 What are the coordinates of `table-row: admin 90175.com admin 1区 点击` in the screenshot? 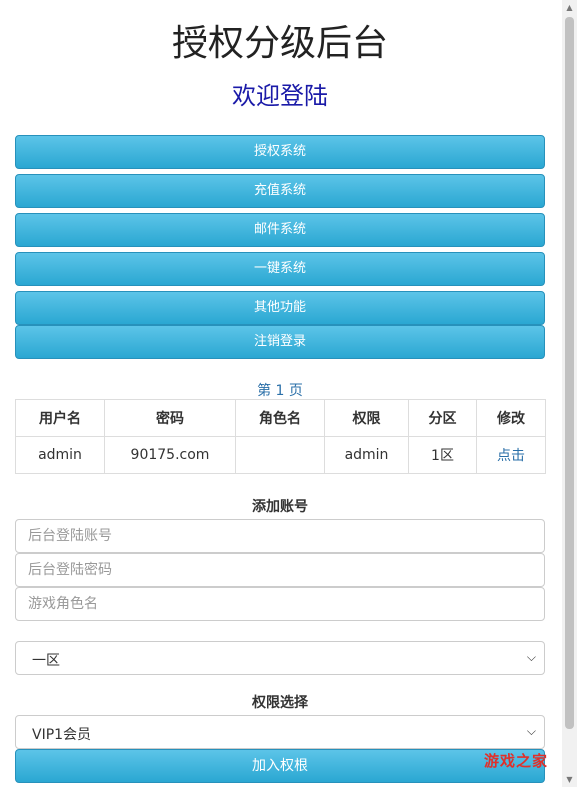 It's located at (280, 455).